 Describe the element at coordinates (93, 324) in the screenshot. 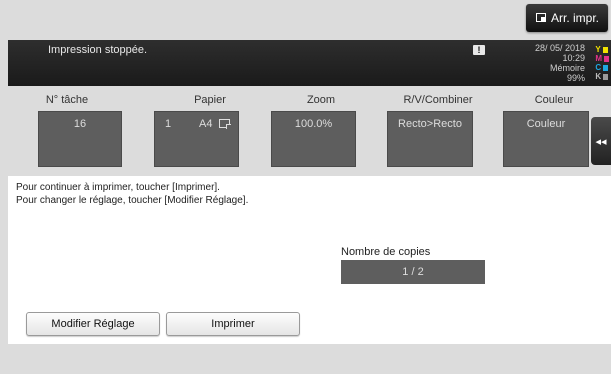

I see `modify-settings-button: Modifier Réglage` at that location.